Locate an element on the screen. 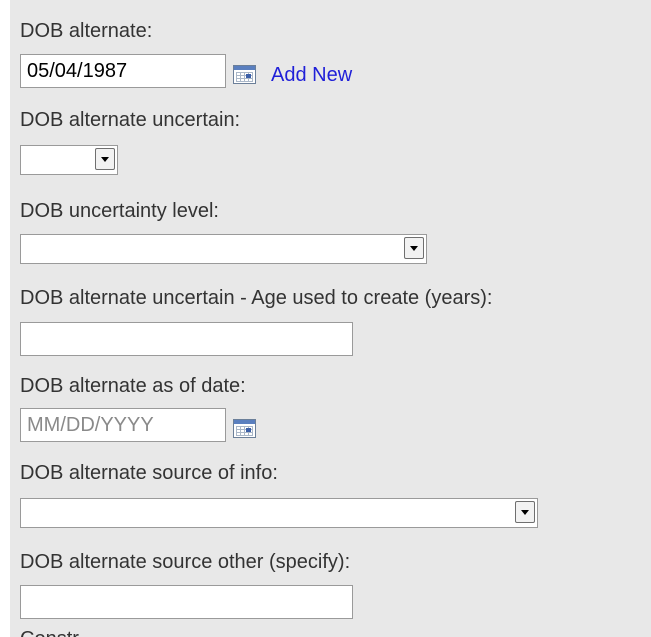 The height and width of the screenshot is (637, 651). add-new-link: Add New is located at coordinates (311, 75).